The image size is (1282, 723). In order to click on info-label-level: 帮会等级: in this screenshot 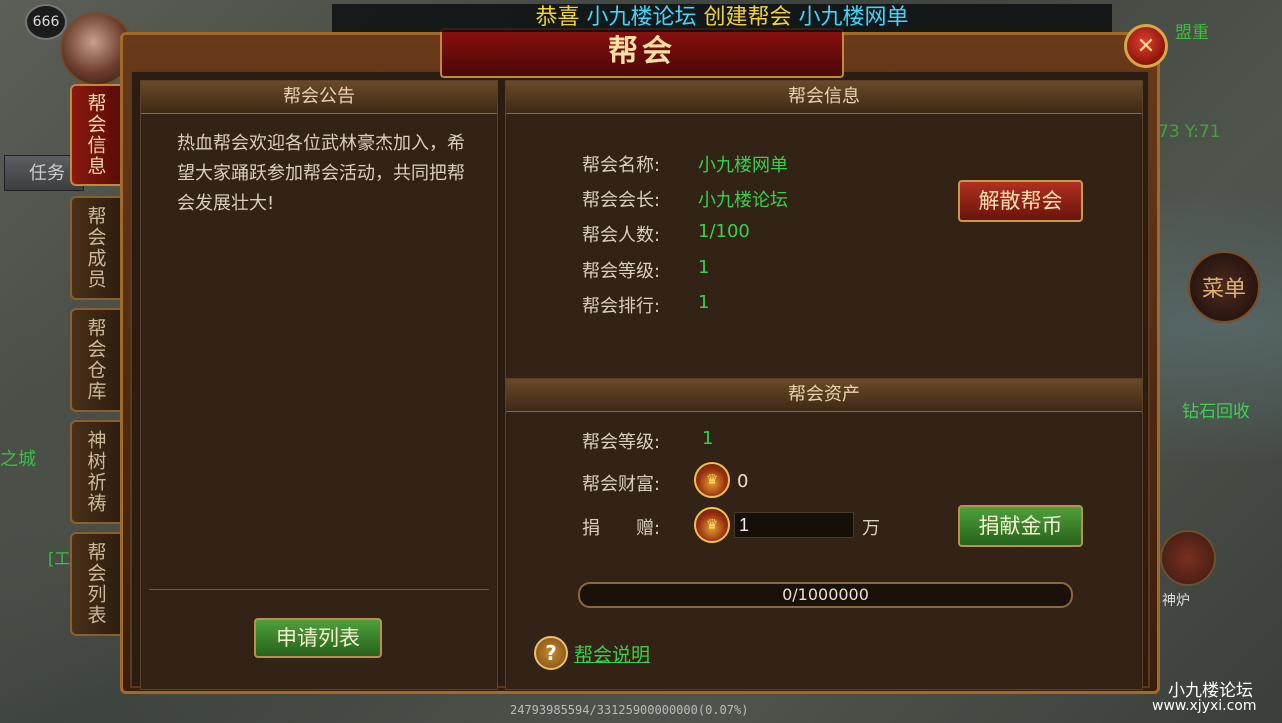, I will do `click(621, 271)`.